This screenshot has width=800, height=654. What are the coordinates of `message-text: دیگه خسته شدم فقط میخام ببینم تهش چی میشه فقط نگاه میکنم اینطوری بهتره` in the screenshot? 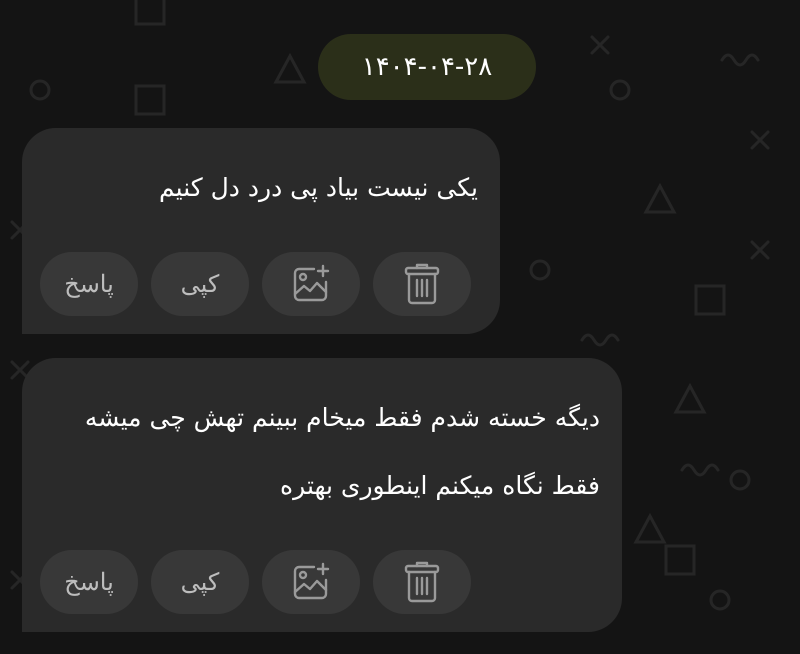 It's located at (342, 452).